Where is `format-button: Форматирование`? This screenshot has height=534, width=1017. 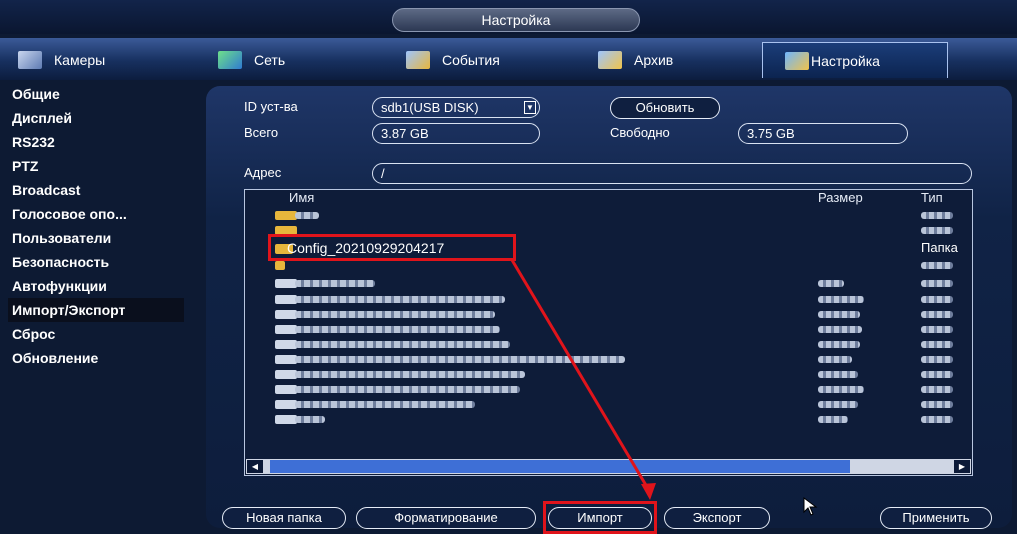 format-button: Форматирование is located at coordinates (446, 518).